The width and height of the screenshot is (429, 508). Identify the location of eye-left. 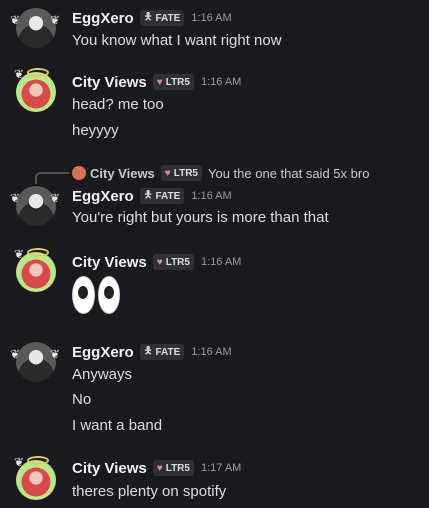
(83, 295).